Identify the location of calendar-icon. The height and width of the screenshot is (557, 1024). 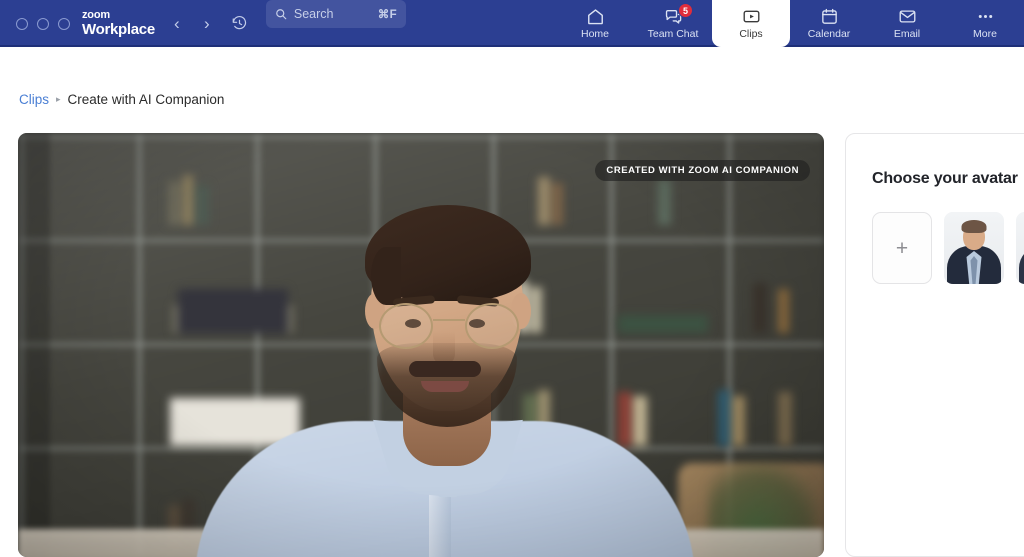
(829, 17).